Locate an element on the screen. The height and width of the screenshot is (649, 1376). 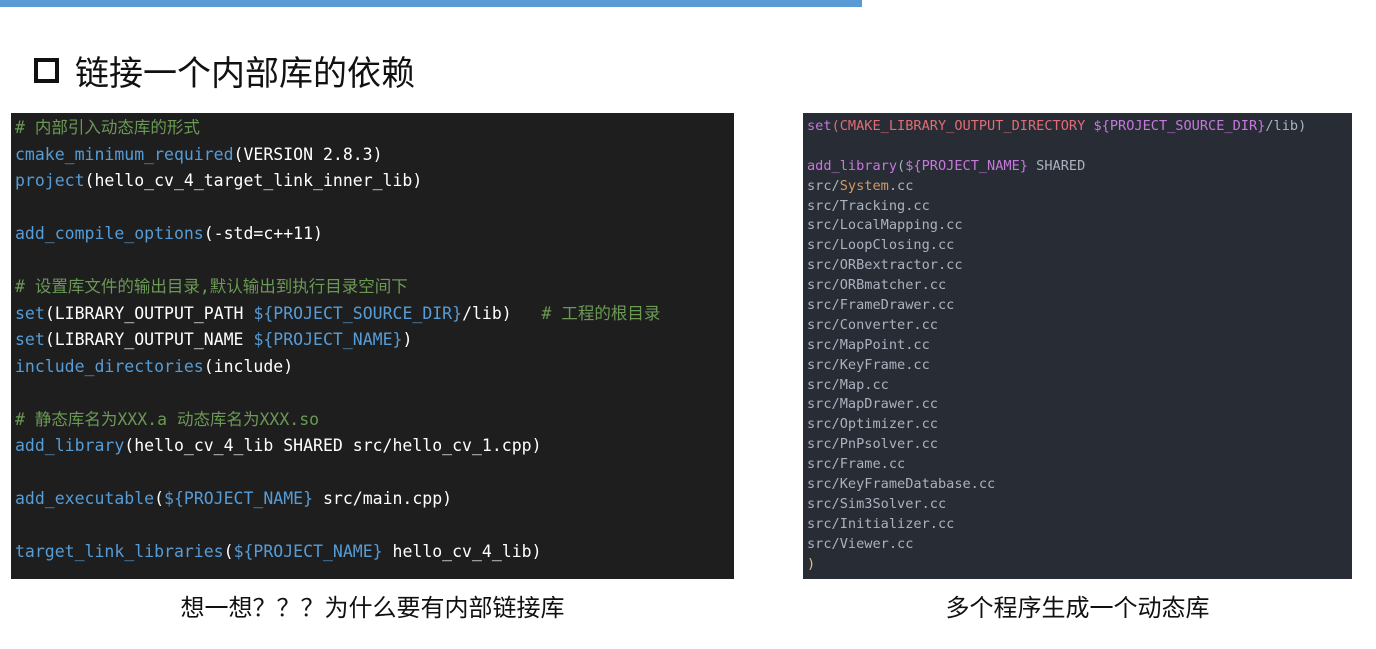
code-line: src/FrameDrawer.cc is located at coordinates (1079, 306).